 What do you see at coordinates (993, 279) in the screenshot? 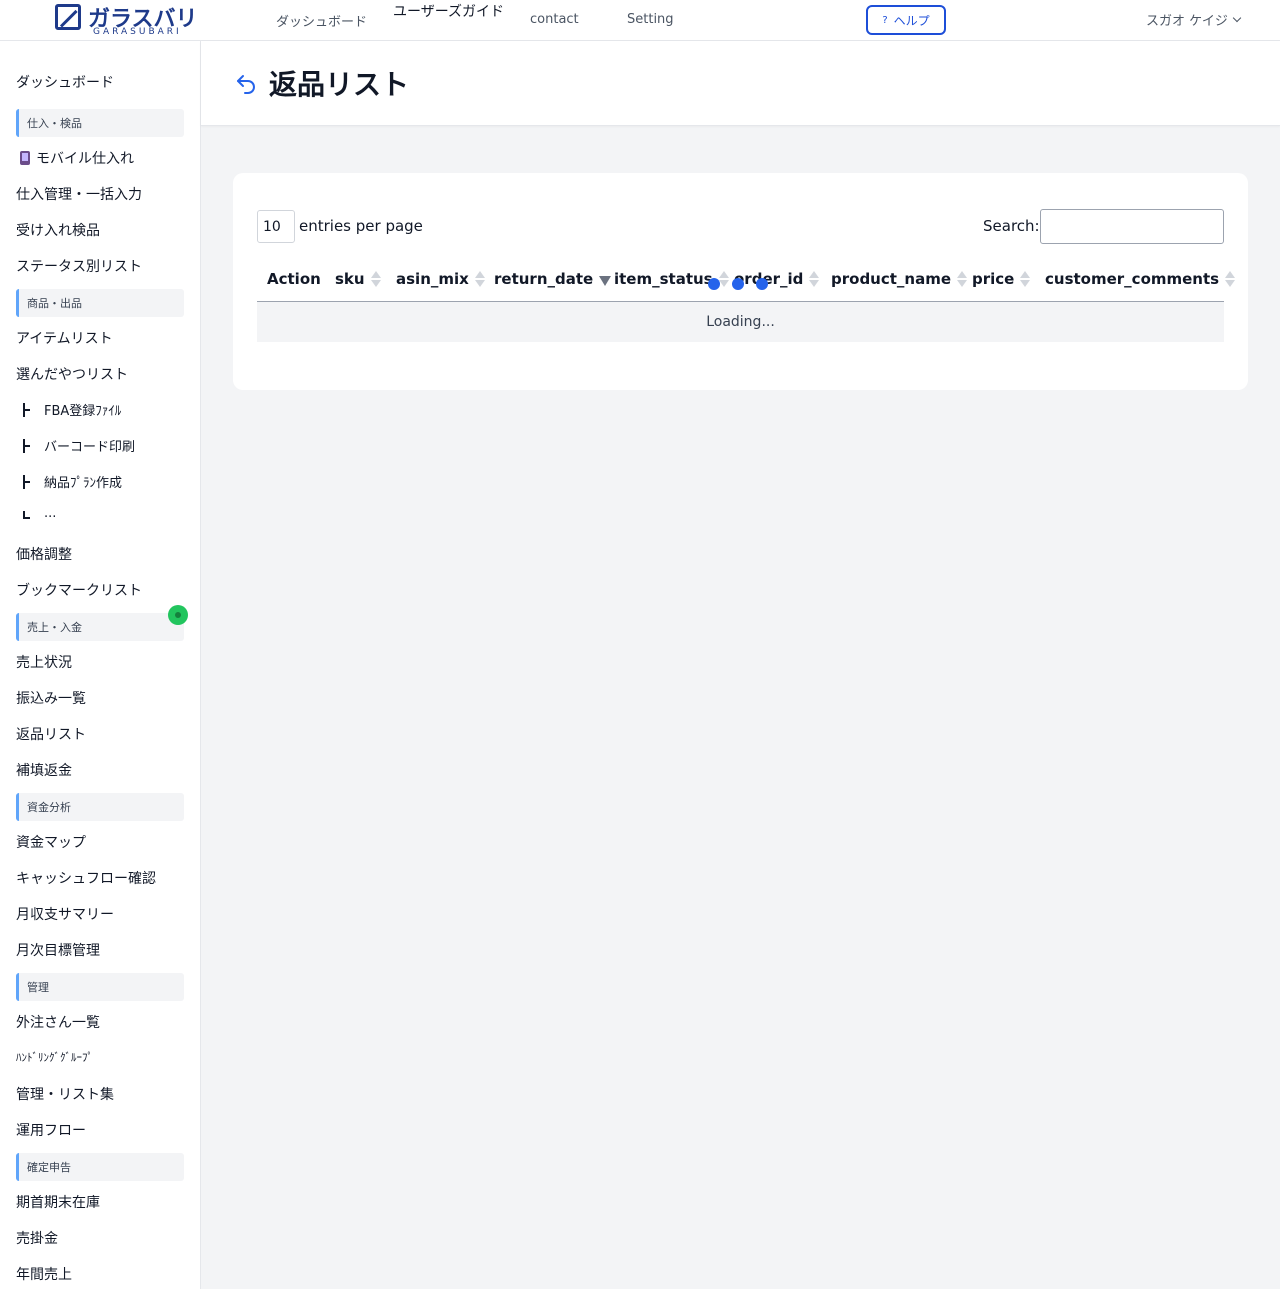
I see `column-header-label: price` at bounding box center [993, 279].